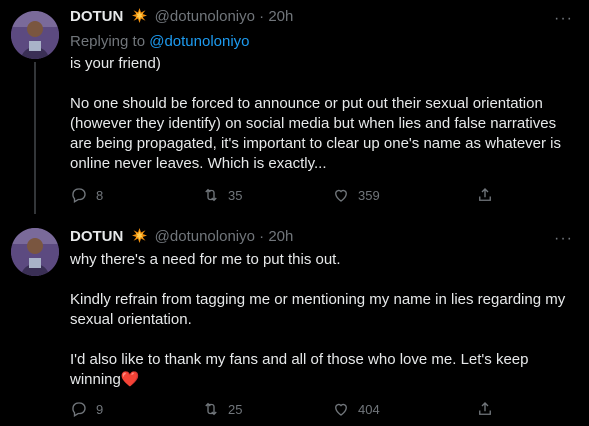 This screenshot has width=589, height=426. Describe the element at coordinates (369, 195) in the screenshot. I see `like-count: 359` at that location.